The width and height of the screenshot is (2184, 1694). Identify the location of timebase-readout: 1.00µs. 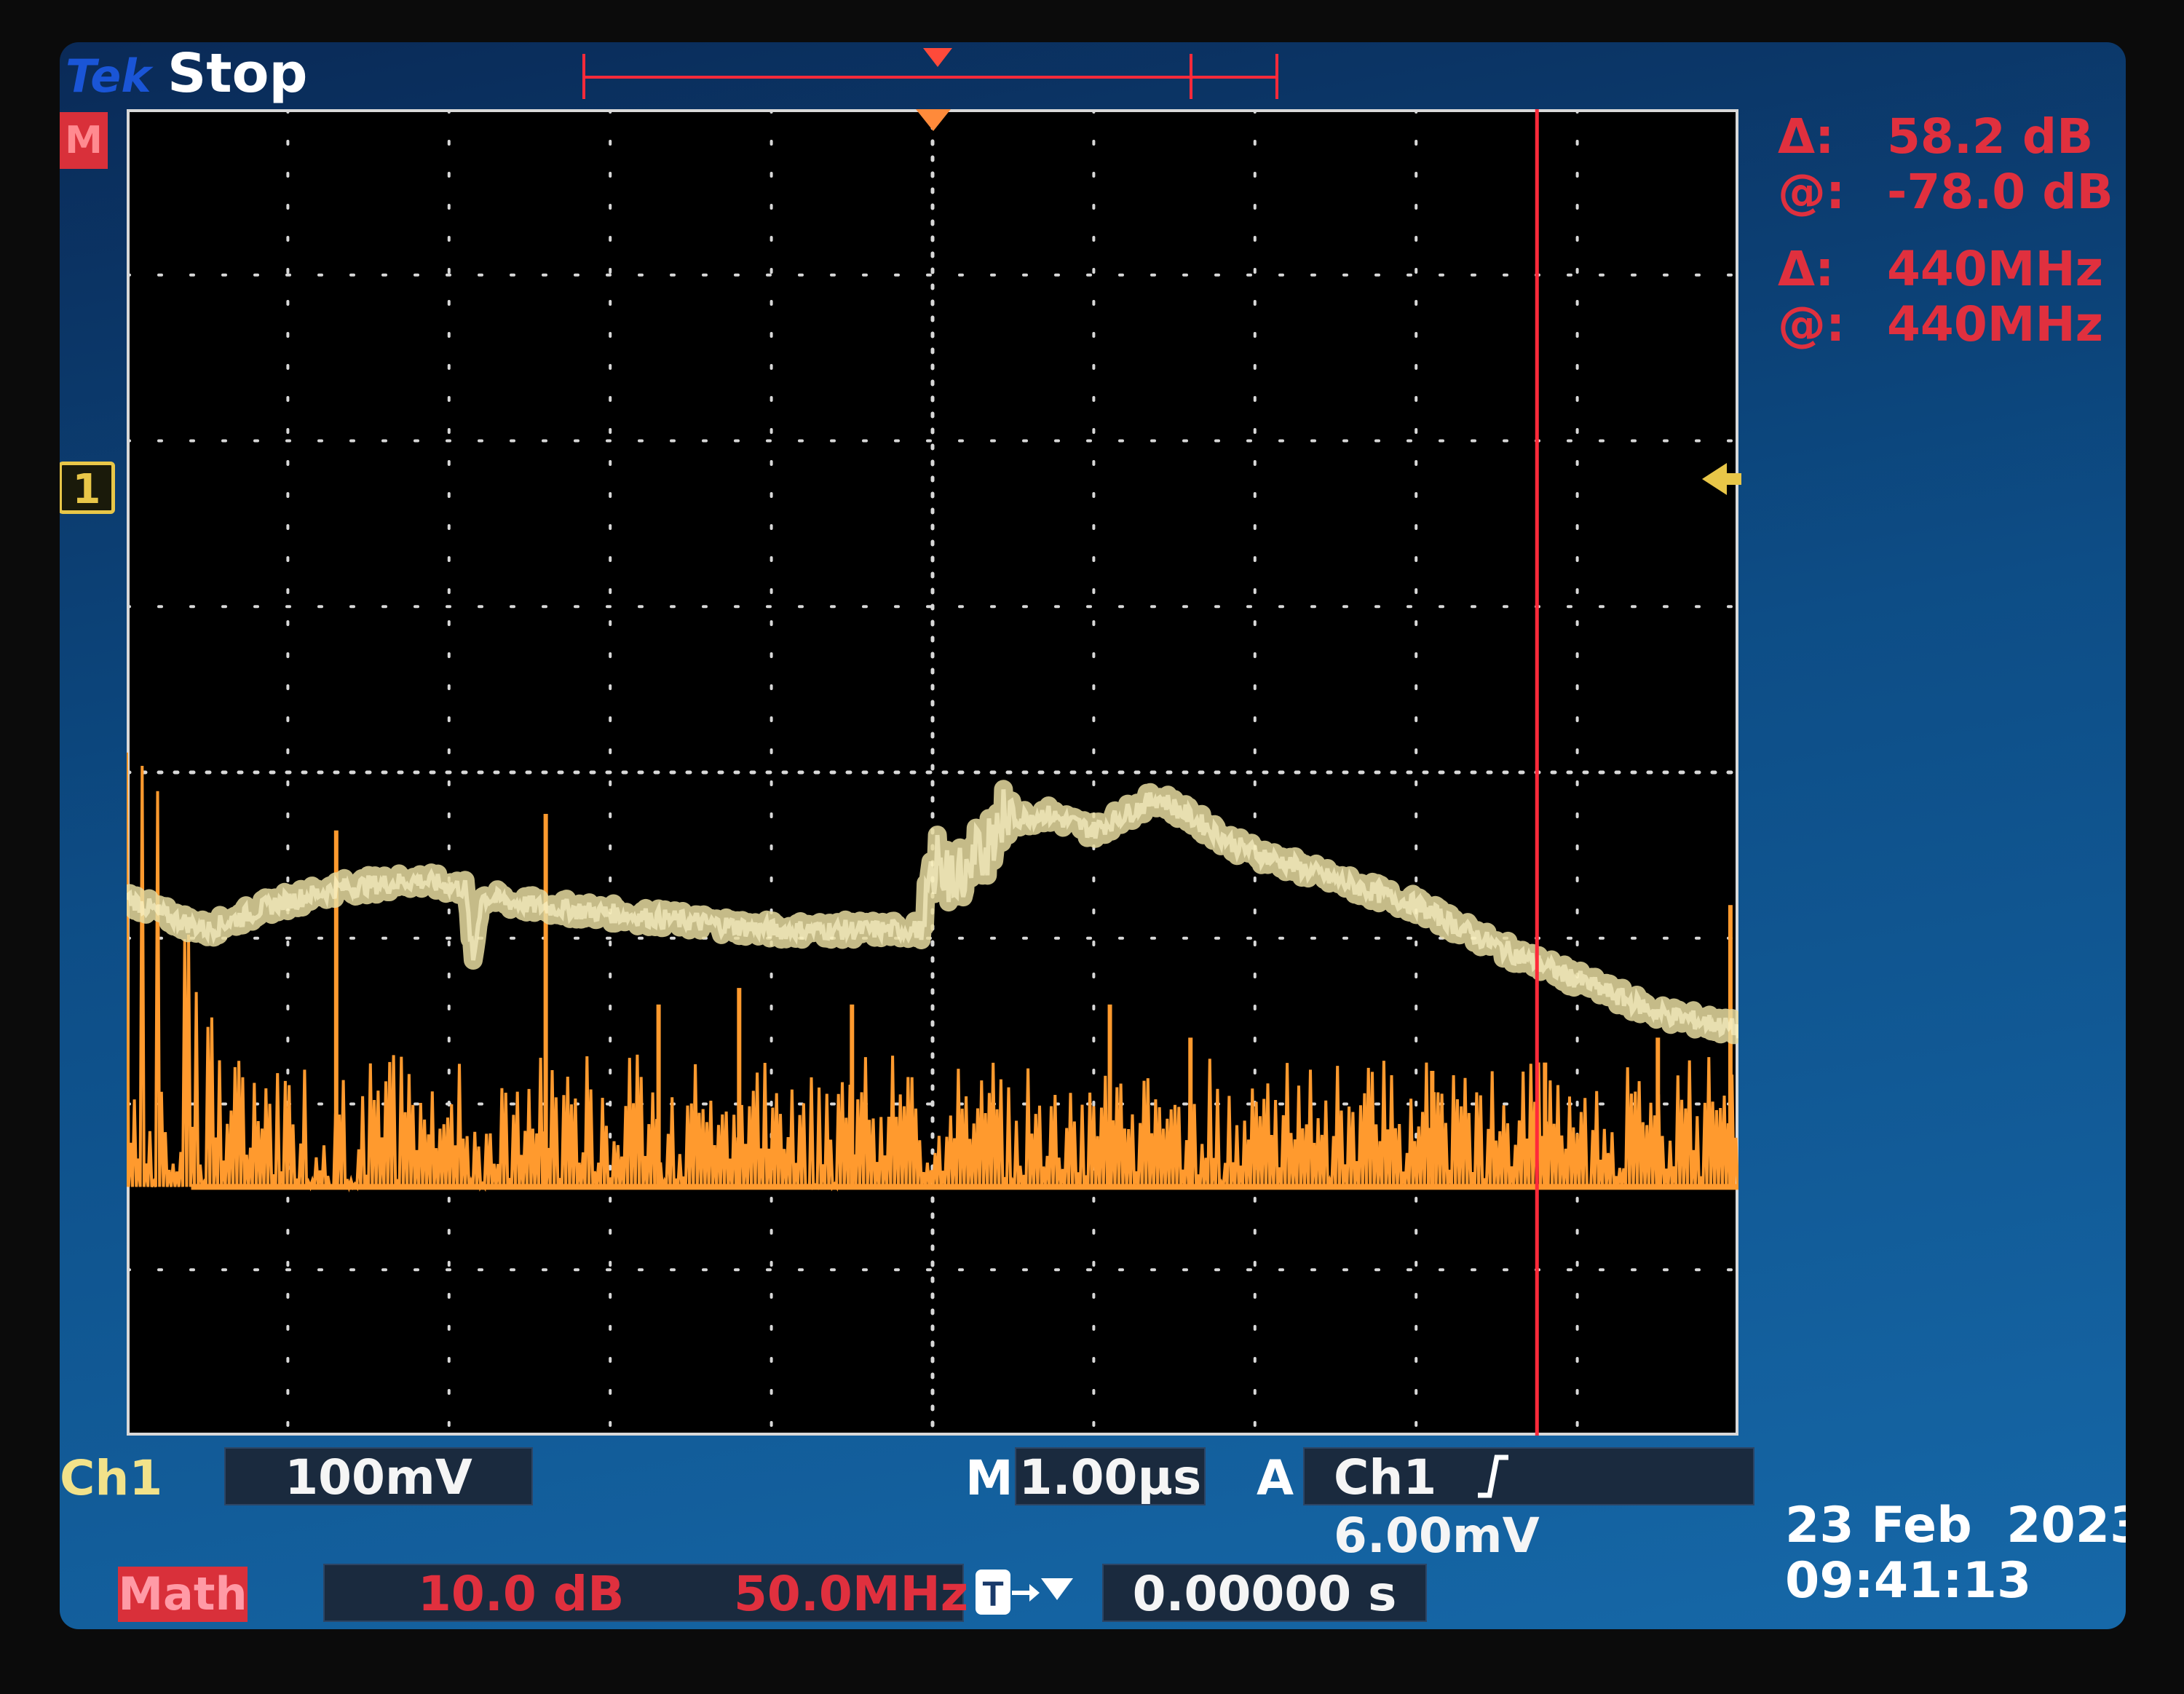
(1110, 1476).